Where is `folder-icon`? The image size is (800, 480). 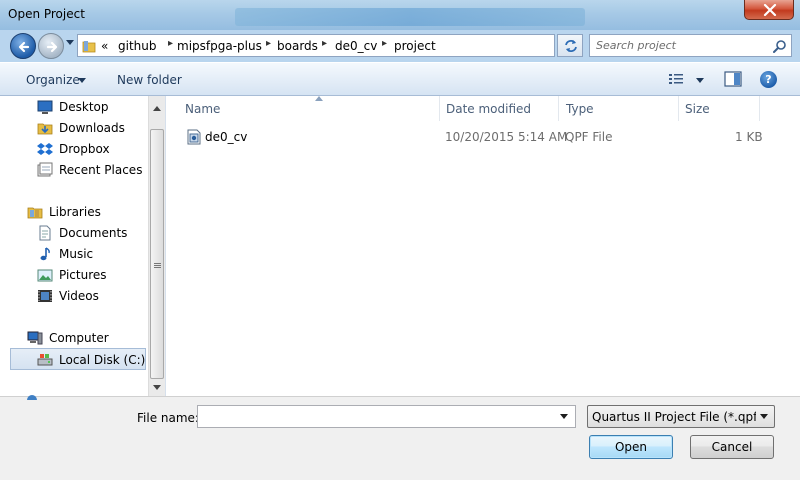
folder-icon is located at coordinates (89, 47).